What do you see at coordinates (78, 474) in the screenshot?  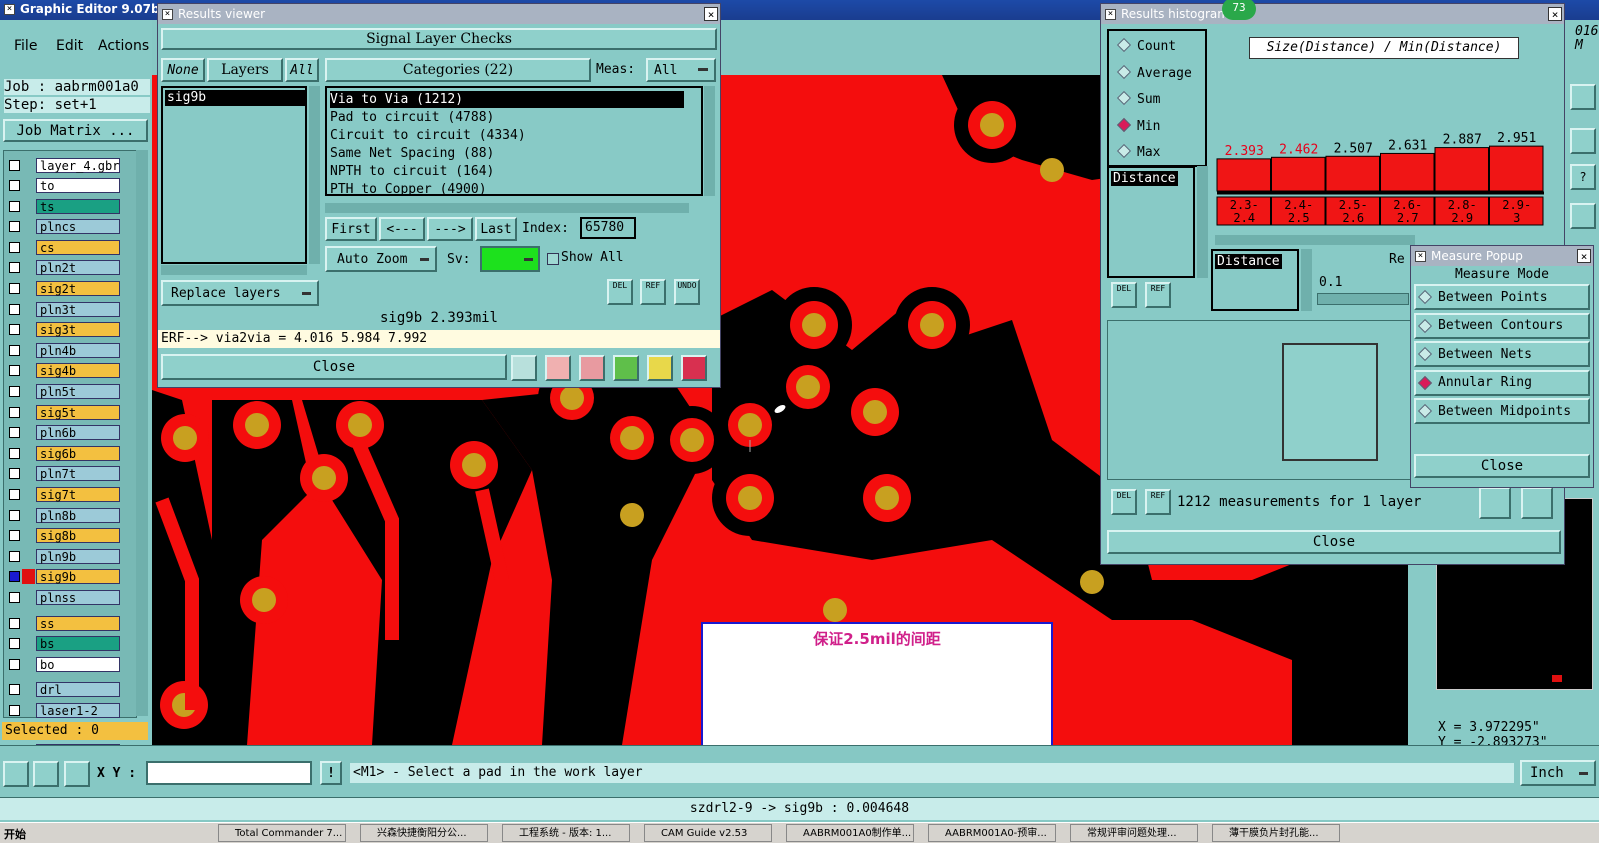 I see `layer-name: pln7t` at bounding box center [78, 474].